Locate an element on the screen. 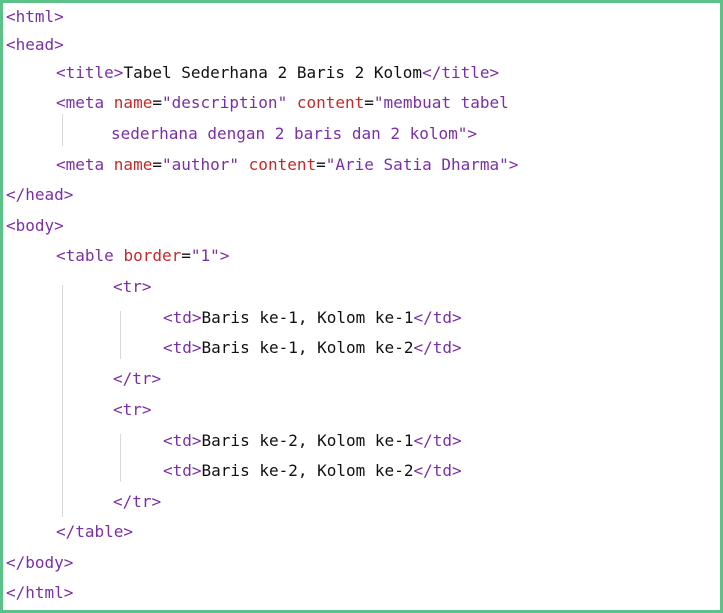  code-line: <head> is located at coordinates (35, 45).